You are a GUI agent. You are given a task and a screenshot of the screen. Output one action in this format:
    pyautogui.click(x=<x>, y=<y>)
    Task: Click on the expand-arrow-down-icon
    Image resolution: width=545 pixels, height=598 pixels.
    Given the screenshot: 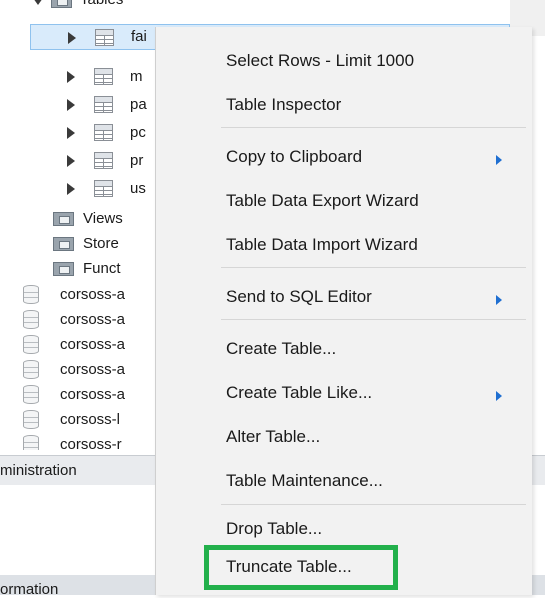 What is the action you would take?
    pyautogui.click(x=38, y=2)
    